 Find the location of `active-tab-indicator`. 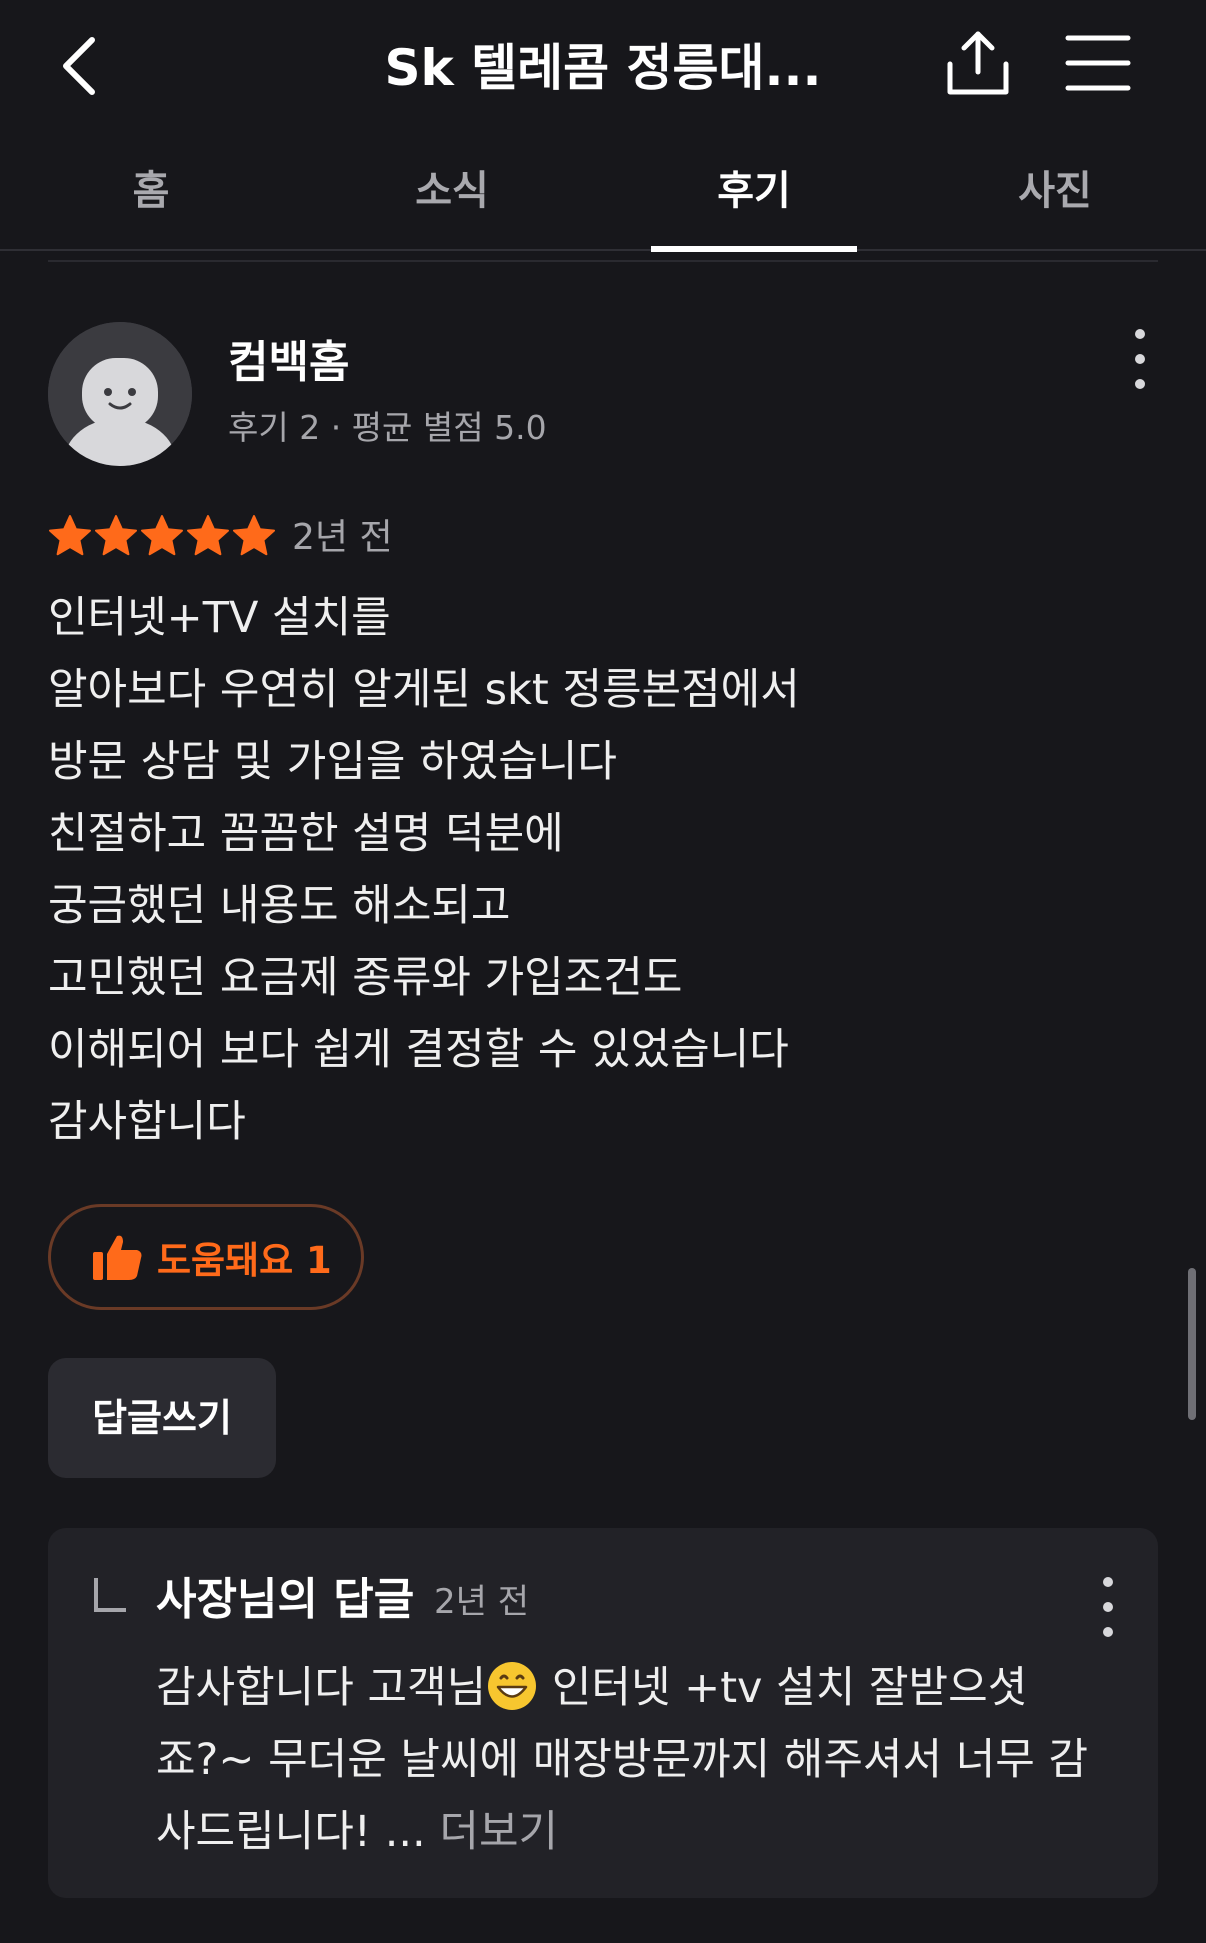

active-tab-indicator is located at coordinates (754, 249).